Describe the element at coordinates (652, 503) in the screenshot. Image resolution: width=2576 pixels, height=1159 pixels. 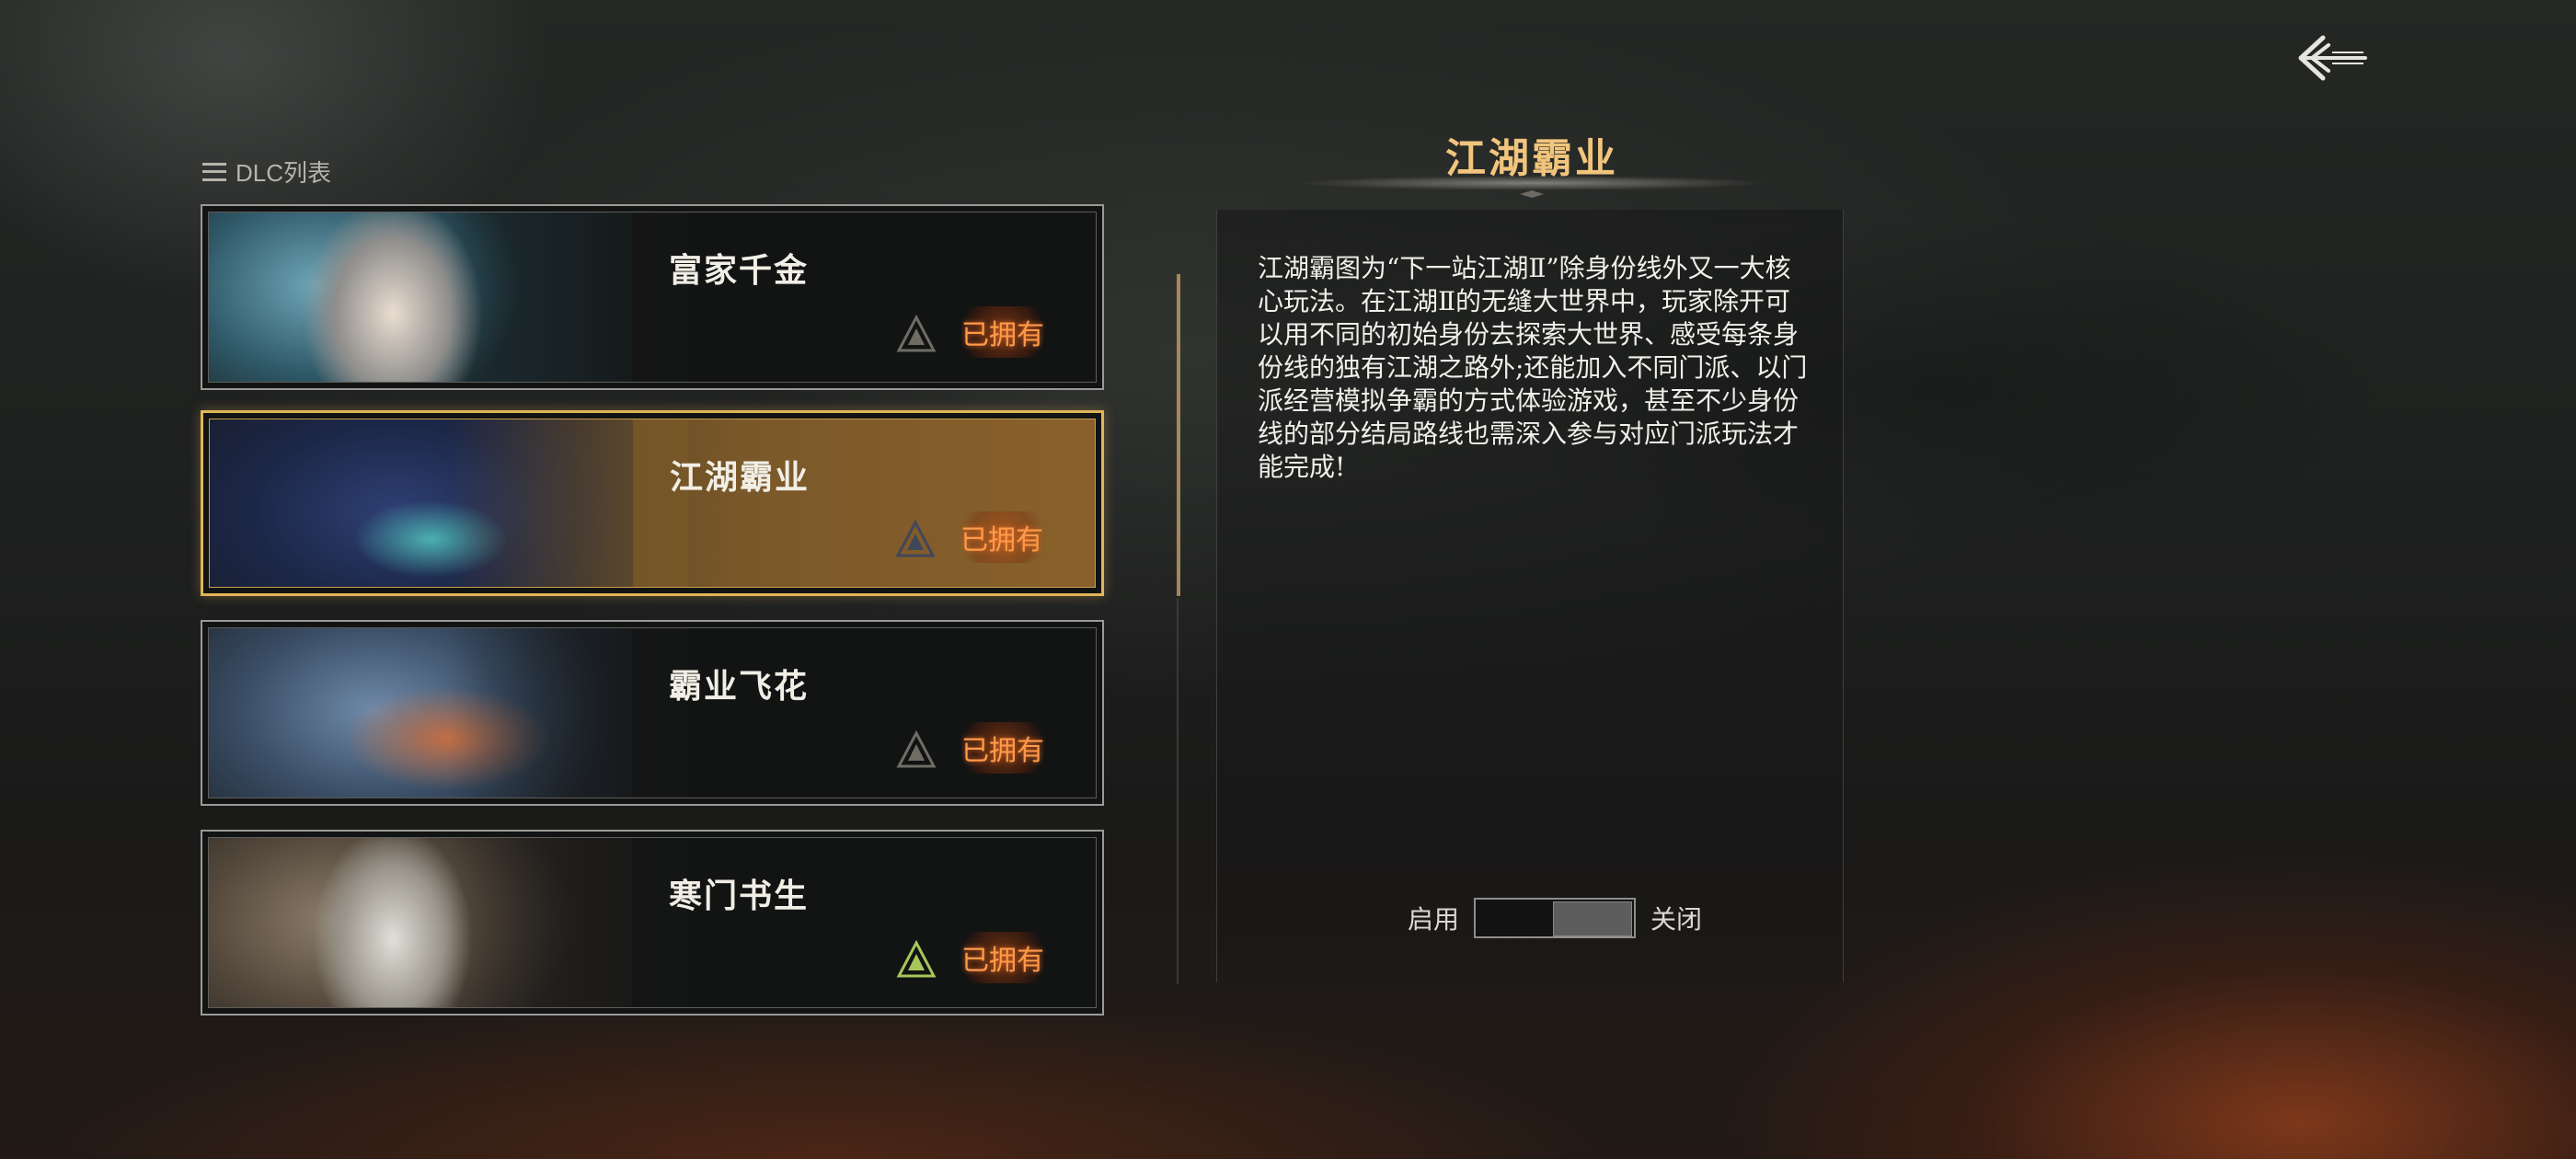
I see `dlc-card-jianghu: 江湖霸业 已拥有` at that location.